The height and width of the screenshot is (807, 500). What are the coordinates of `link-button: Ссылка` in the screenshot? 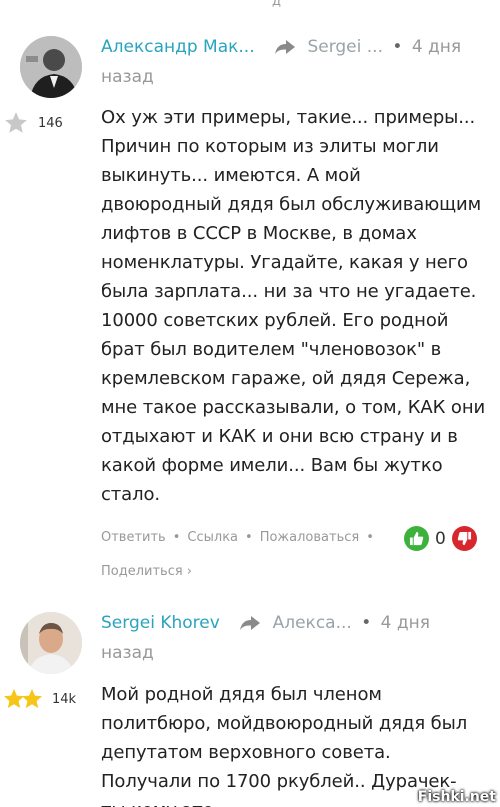 It's located at (212, 537).